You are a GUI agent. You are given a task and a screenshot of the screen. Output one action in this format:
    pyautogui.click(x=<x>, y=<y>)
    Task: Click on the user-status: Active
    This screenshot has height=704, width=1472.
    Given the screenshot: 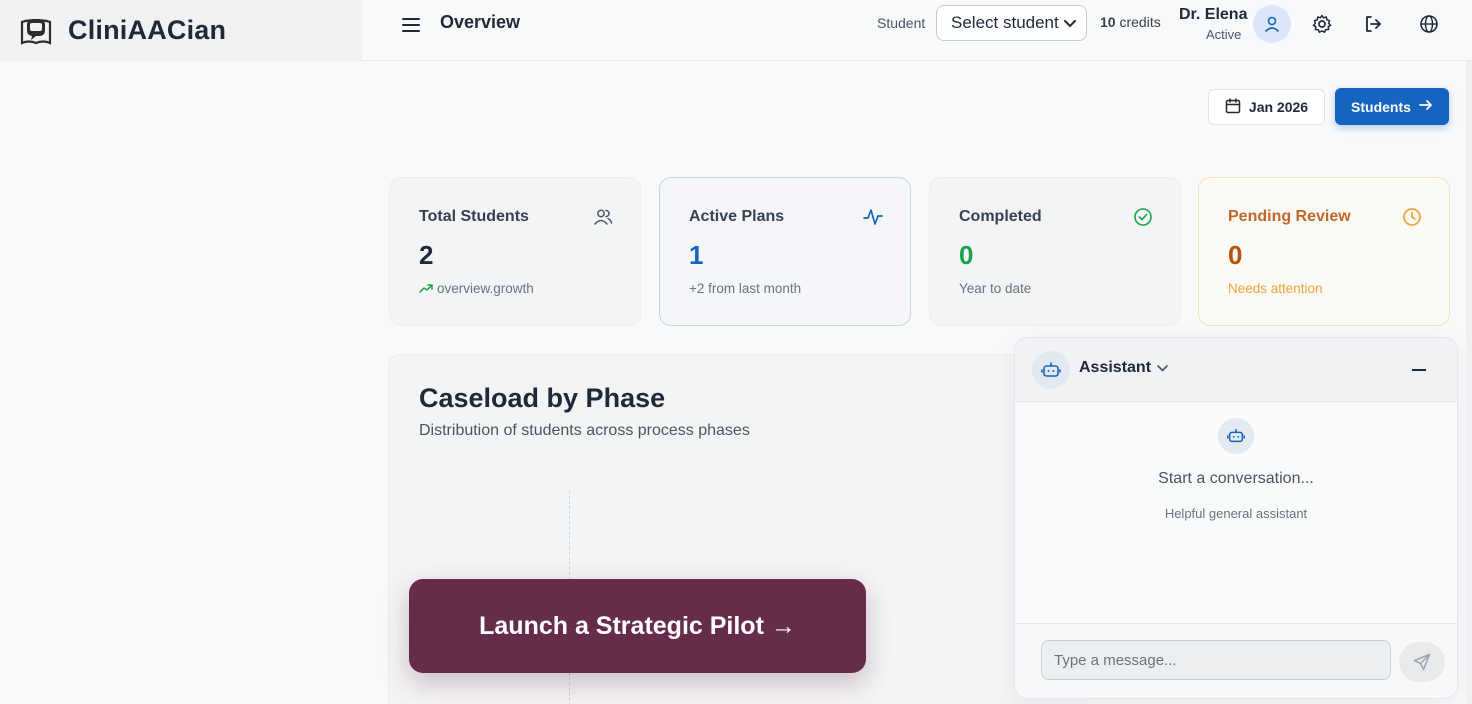 What is the action you would take?
    pyautogui.click(x=1224, y=34)
    